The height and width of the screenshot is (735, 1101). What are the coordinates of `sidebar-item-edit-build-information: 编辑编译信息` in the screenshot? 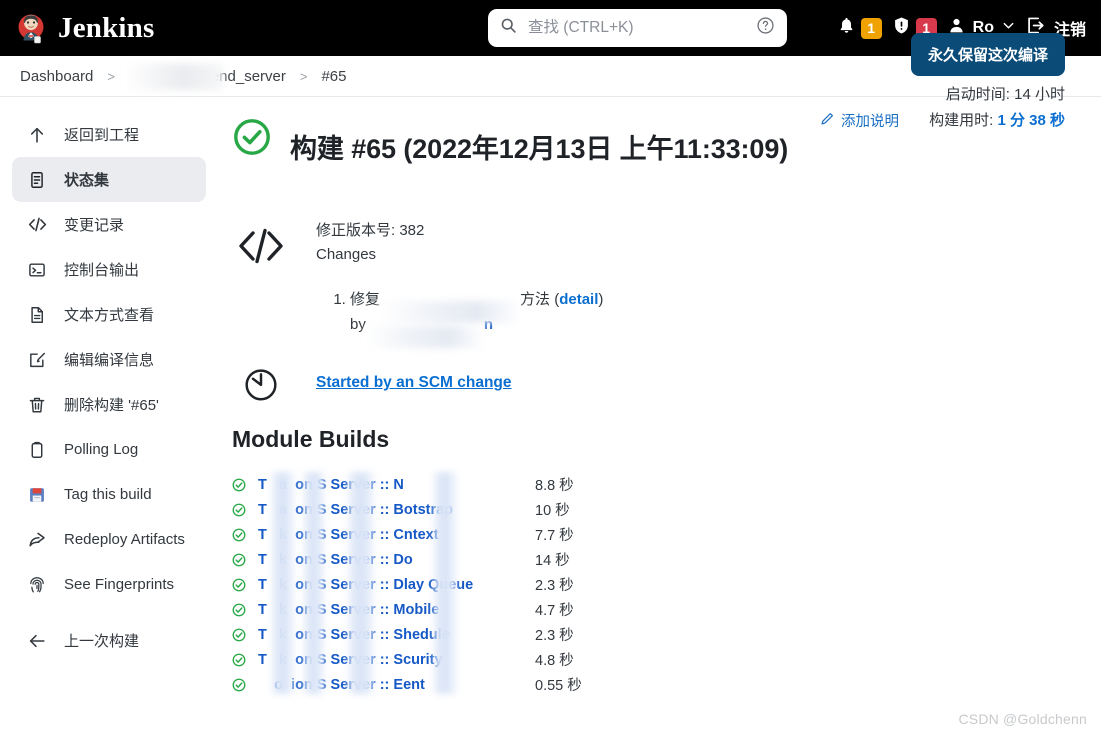 It's located at (109, 359).